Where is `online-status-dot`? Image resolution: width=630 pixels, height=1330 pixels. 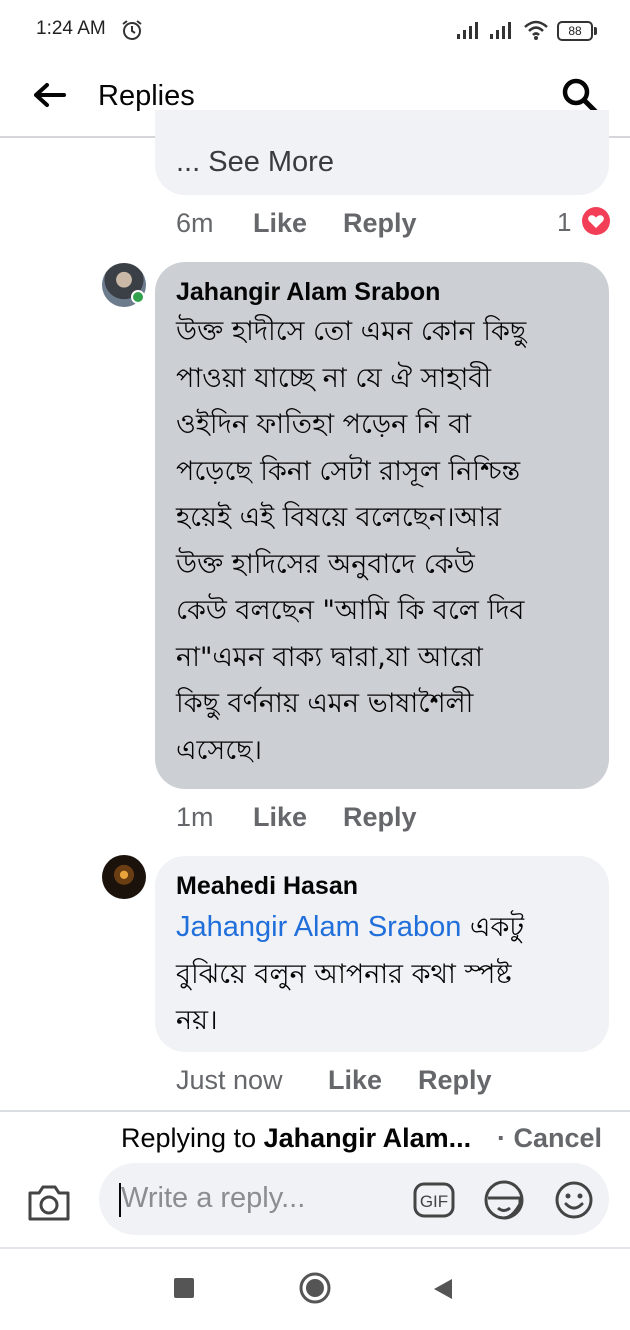
online-status-dot is located at coordinates (138, 297).